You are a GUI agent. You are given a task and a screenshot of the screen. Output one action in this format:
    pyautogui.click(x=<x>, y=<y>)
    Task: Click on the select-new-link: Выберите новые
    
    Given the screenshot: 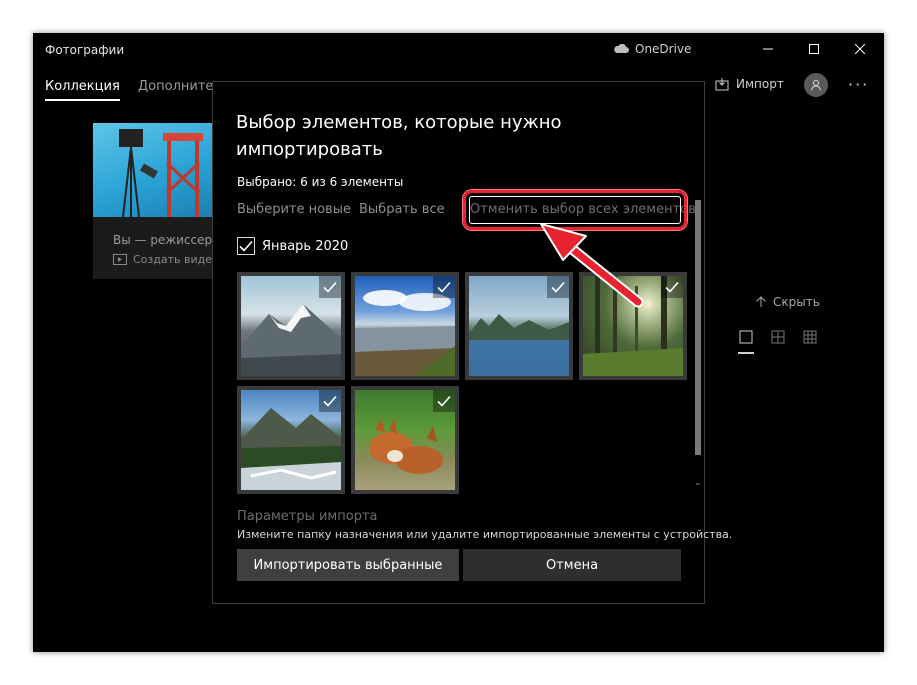 What is the action you would take?
    pyautogui.click(x=294, y=209)
    